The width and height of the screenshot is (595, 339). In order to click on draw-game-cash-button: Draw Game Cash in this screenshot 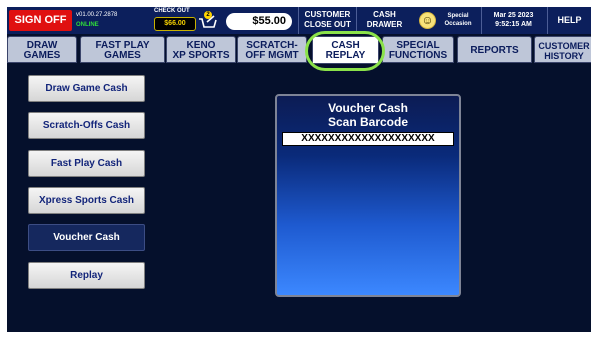, I will do `click(86, 88)`.